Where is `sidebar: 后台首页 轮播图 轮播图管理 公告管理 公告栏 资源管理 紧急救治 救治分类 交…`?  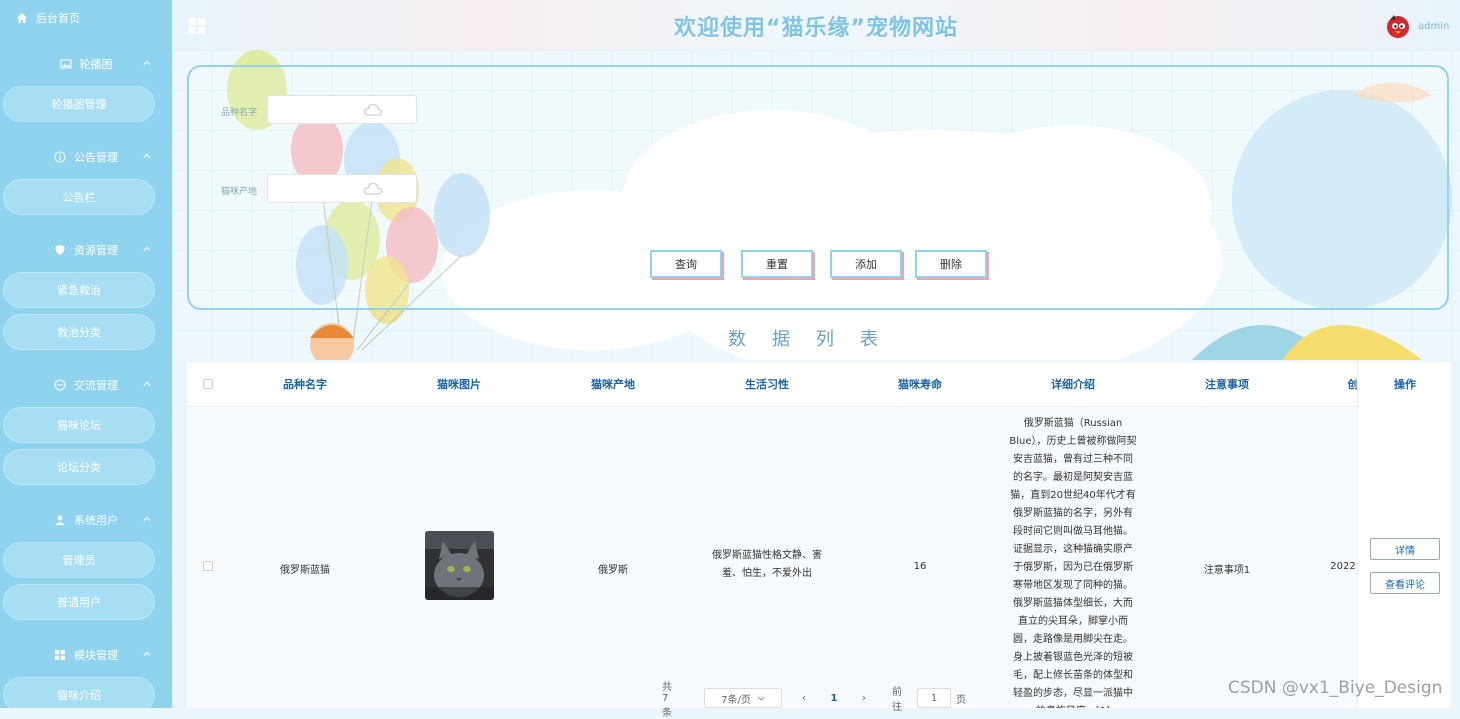 sidebar: 后台首页 轮播图 轮播图管理 公告管理 公告栏 资源管理 紧急救治 救治分类 交… is located at coordinates (86, 354).